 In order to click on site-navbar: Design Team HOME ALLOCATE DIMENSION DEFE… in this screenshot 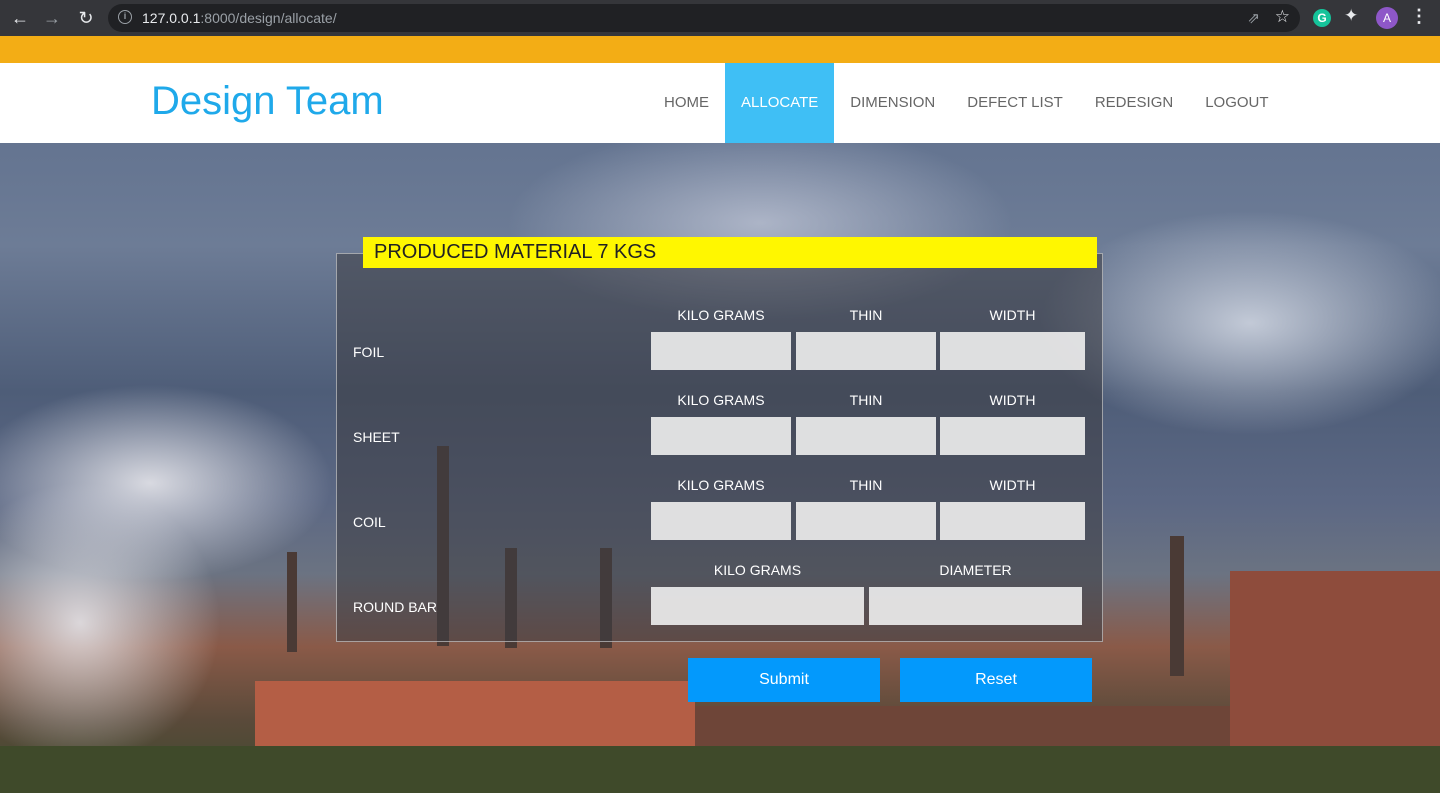, I will do `click(720, 103)`.